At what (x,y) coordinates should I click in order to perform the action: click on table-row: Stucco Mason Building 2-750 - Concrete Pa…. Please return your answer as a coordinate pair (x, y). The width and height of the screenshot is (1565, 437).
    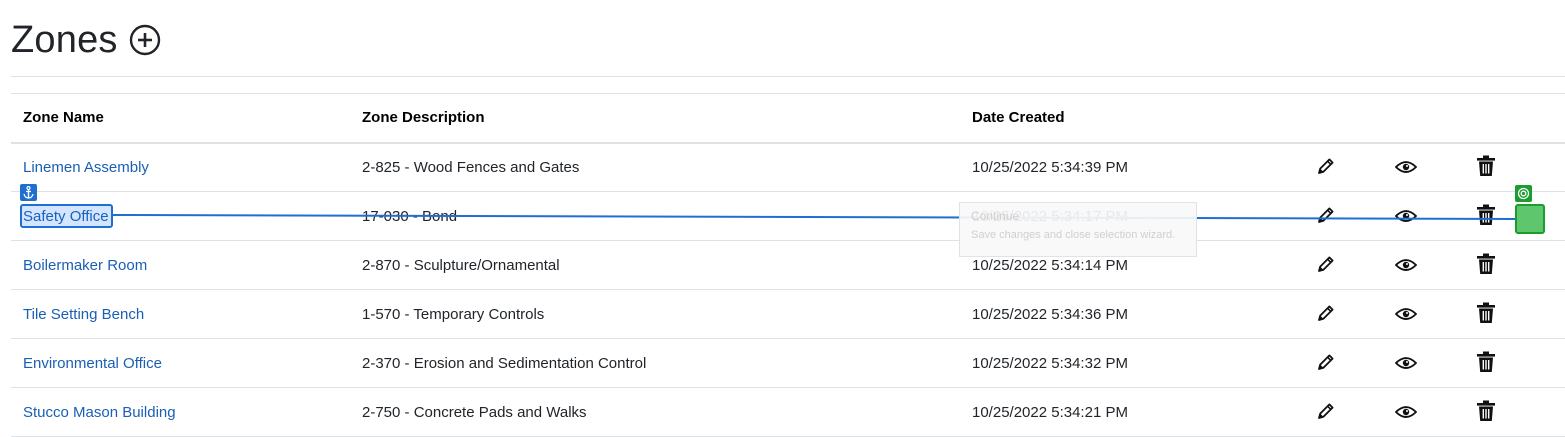
    Looking at the image, I should click on (788, 412).